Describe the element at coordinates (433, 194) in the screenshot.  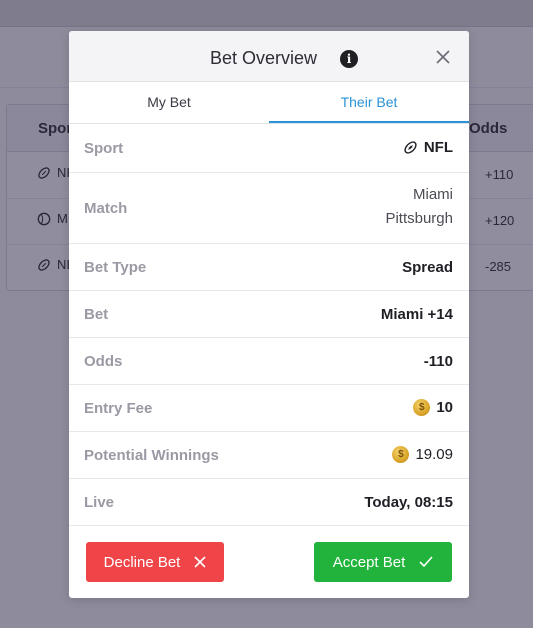
I see `match-team-1: Miami` at that location.